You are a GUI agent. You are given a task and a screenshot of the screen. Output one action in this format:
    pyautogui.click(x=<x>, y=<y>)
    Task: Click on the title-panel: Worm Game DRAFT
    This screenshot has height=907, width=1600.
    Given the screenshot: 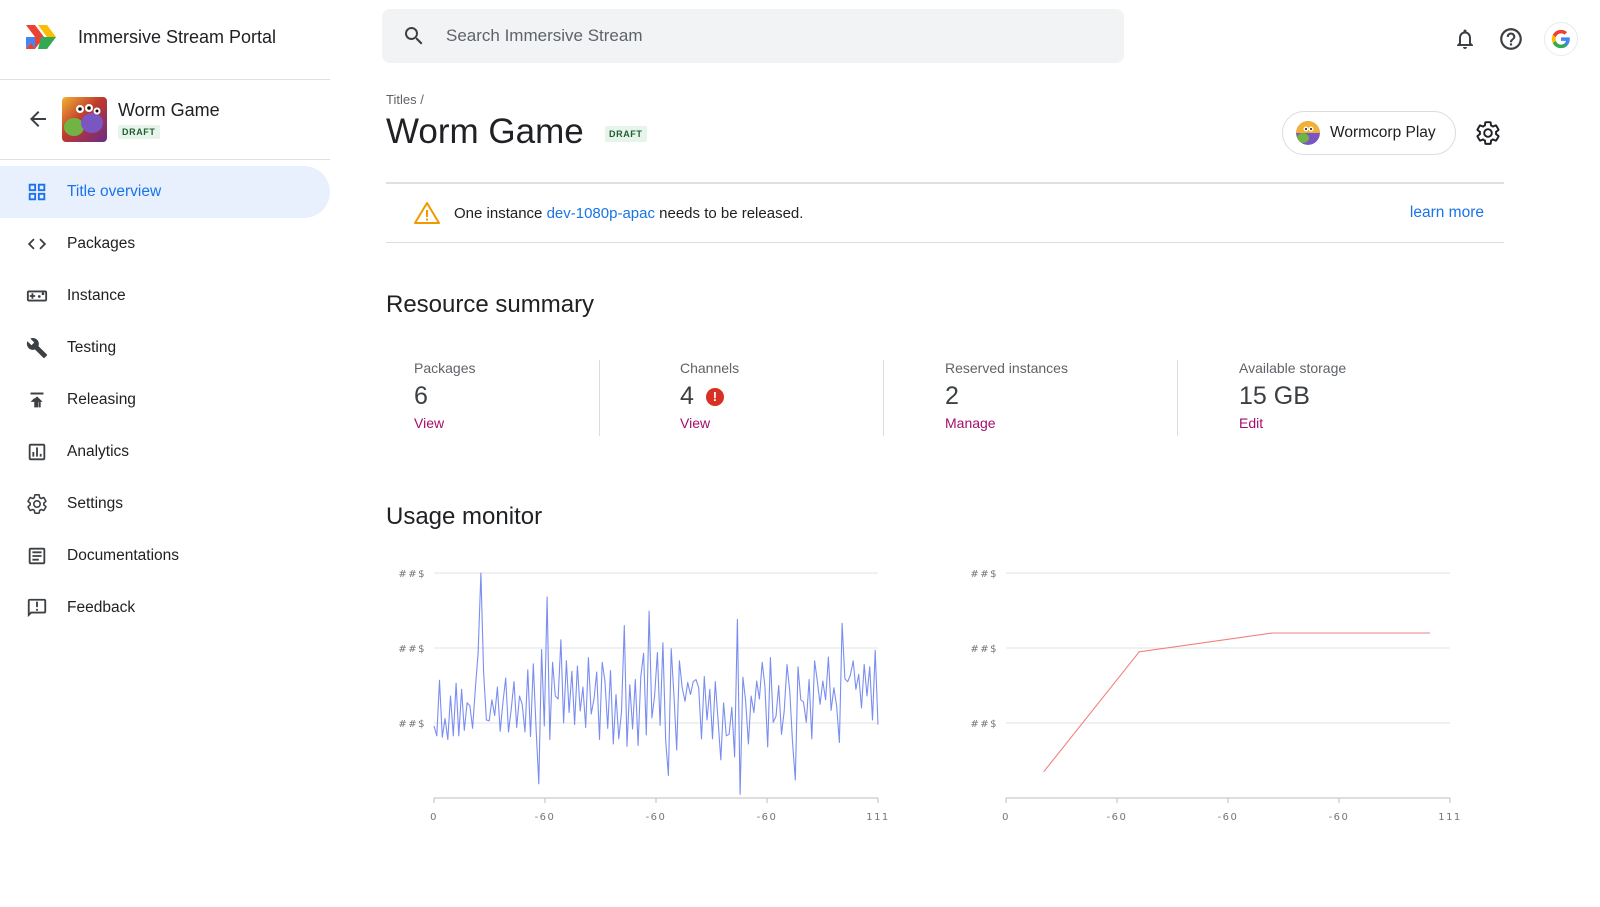 What is the action you would take?
    pyautogui.click(x=165, y=120)
    